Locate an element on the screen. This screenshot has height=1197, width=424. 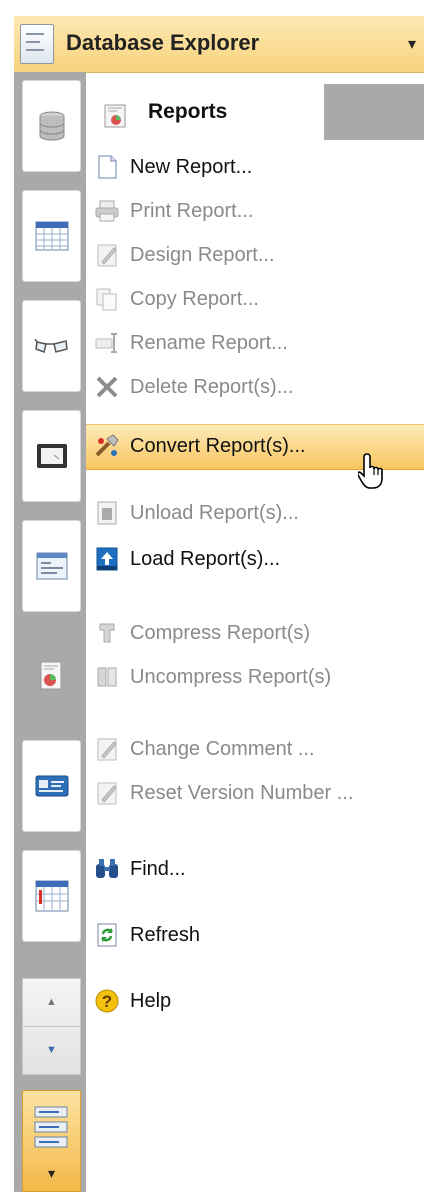
calendar-icon is located at coordinates (51, 896).